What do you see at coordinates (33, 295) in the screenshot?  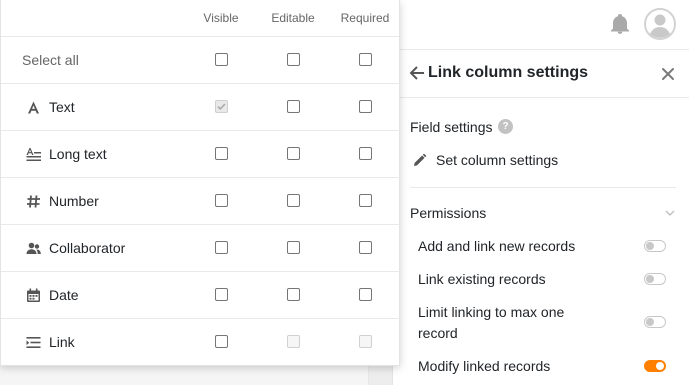 I see `calendar-icon` at bounding box center [33, 295].